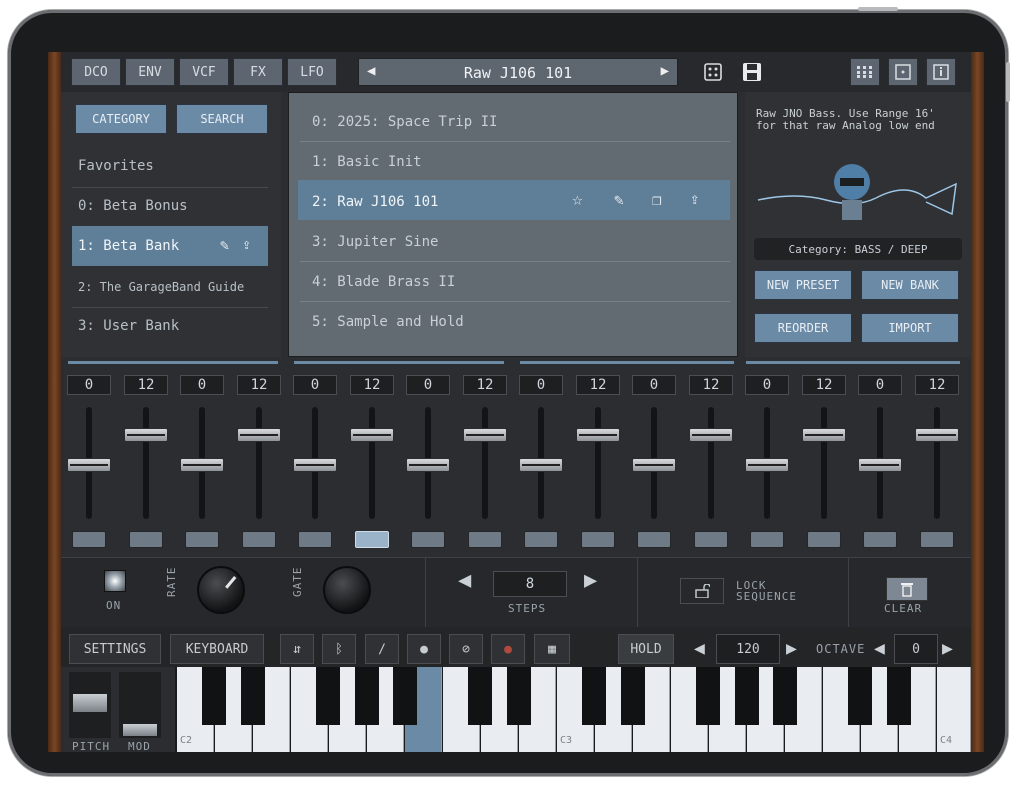 The width and height of the screenshot is (1024, 790). Describe the element at coordinates (907, 589) in the screenshot. I see `clear-button` at that location.